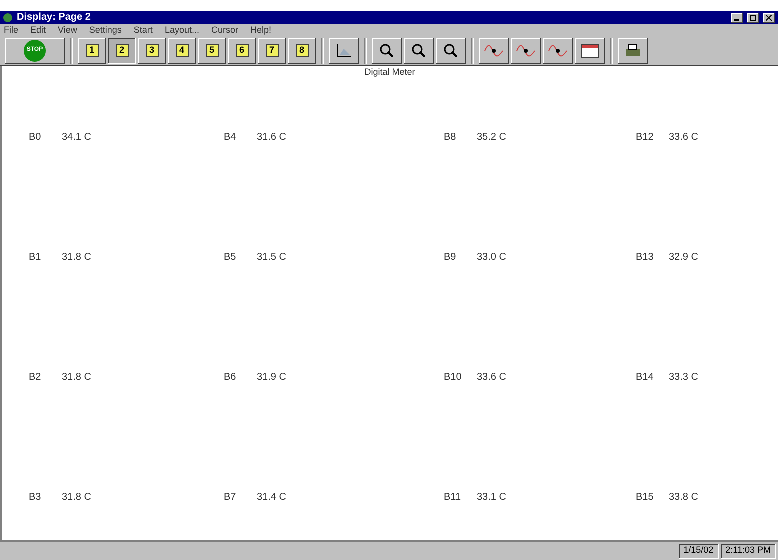 The width and height of the screenshot is (778, 560). Describe the element at coordinates (683, 377) in the screenshot. I see `meter-reading: 33.3 C` at that location.